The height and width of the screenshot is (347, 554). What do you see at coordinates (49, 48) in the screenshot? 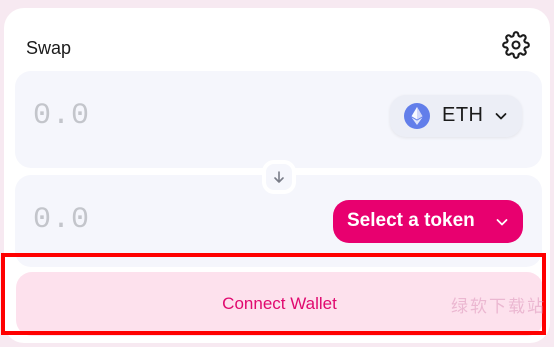
I see `page-title: Swap` at bounding box center [49, 48].